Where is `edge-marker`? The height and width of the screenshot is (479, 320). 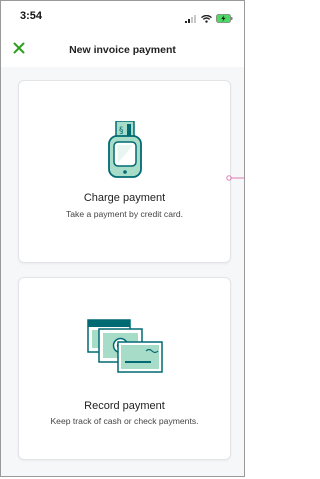 edge-marker is located at coordinates (234, 175).